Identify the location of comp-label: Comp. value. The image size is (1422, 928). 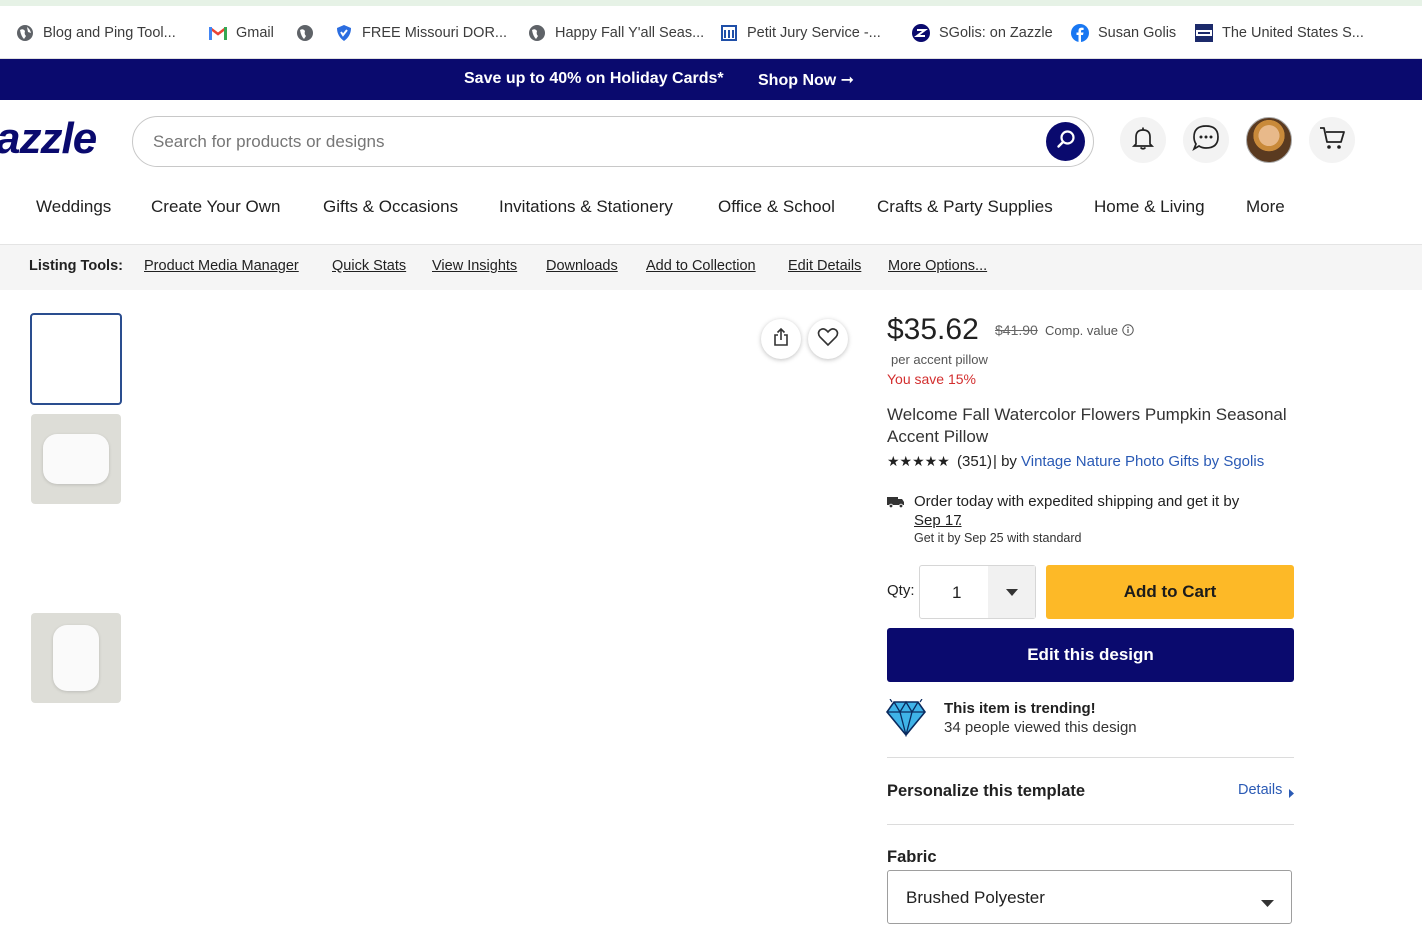
(1081, 330).